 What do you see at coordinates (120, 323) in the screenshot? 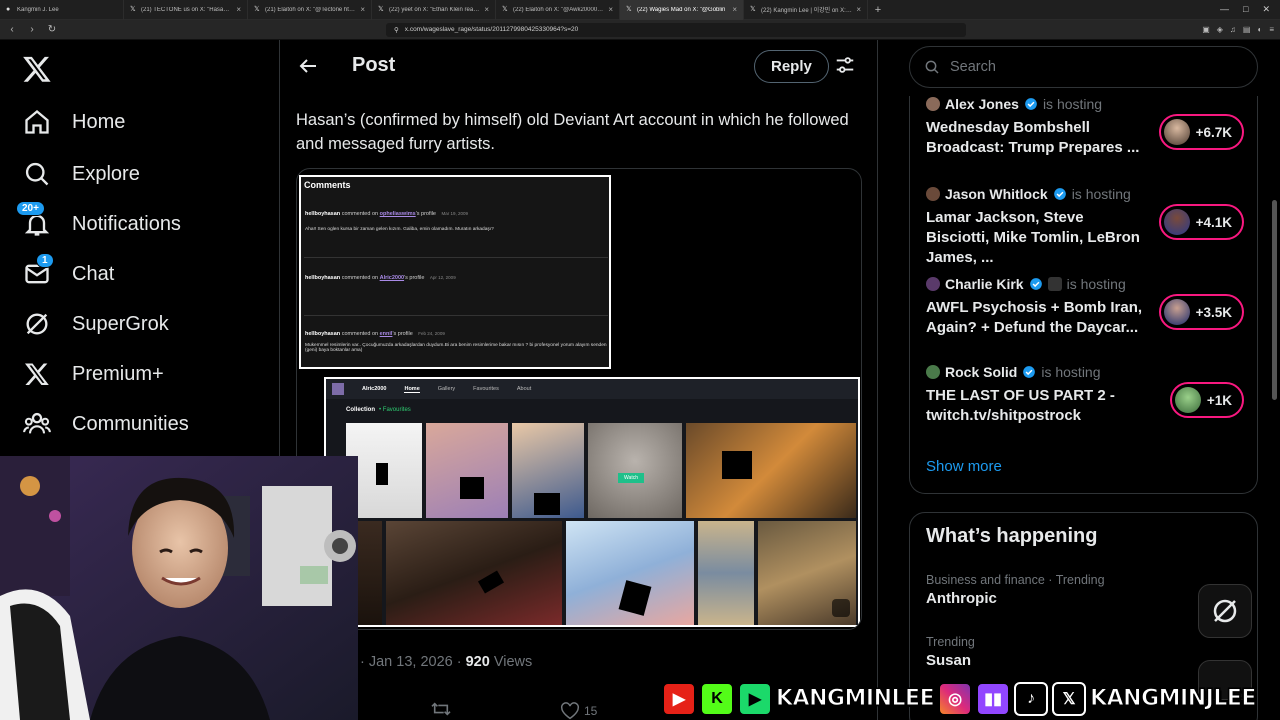
I see `sidebar-item-label: SuperGrok` at bounding box center [120, 323].